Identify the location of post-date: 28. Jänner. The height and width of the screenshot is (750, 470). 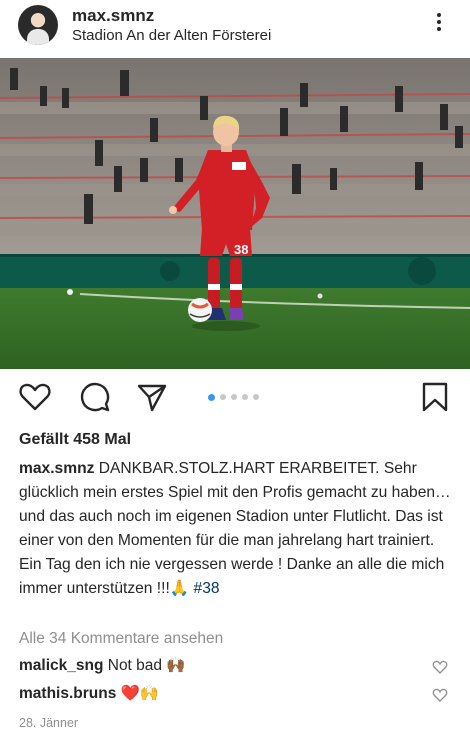
(49, 723).